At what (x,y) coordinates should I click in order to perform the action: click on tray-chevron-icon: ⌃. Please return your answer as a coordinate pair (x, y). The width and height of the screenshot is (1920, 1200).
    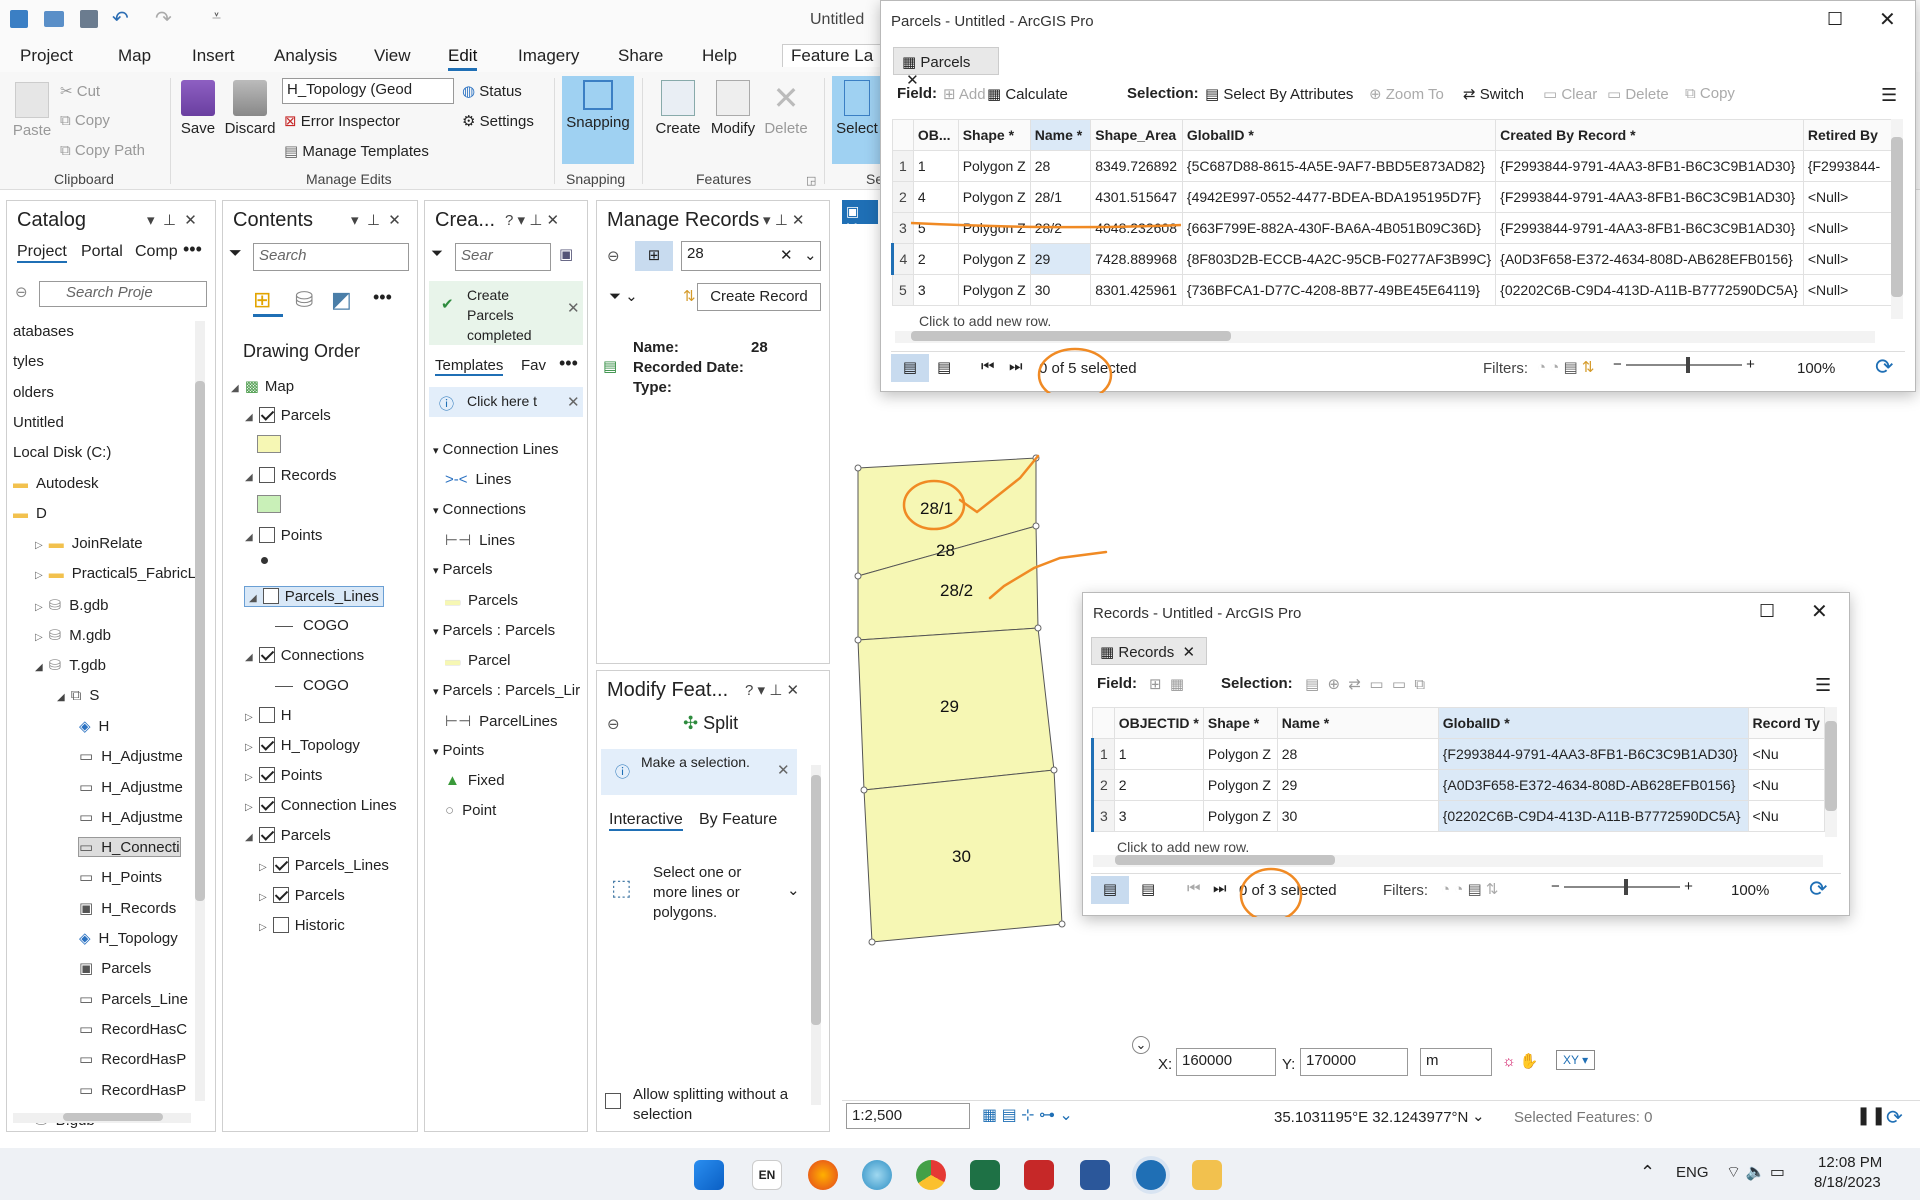
    Looking at the image, I should click on (1647, 1172).